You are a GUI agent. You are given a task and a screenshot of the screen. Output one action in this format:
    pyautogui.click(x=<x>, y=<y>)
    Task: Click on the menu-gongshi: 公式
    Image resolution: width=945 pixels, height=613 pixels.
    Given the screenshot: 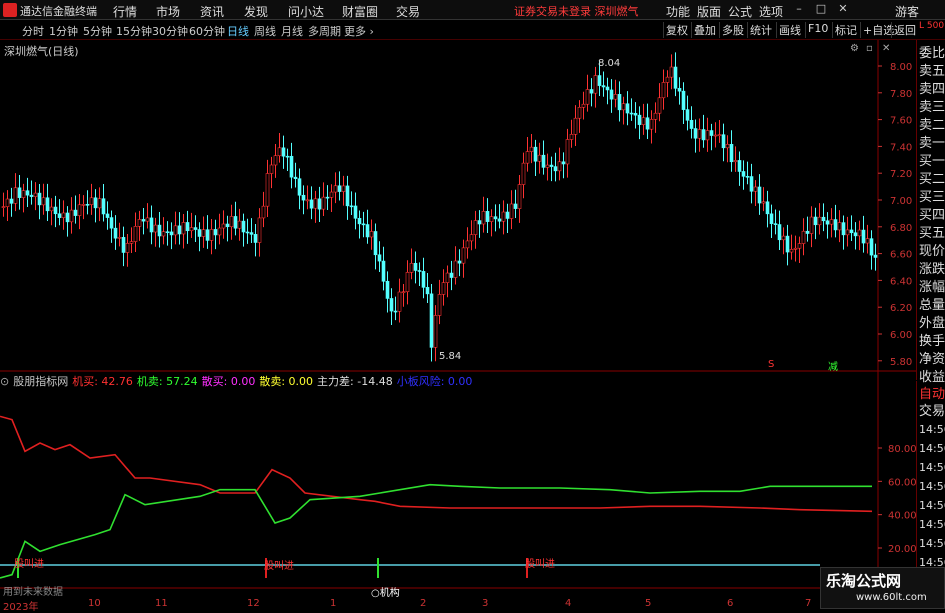 What is the action you would take?
    pyautogui.click(x=740, y=11)
    